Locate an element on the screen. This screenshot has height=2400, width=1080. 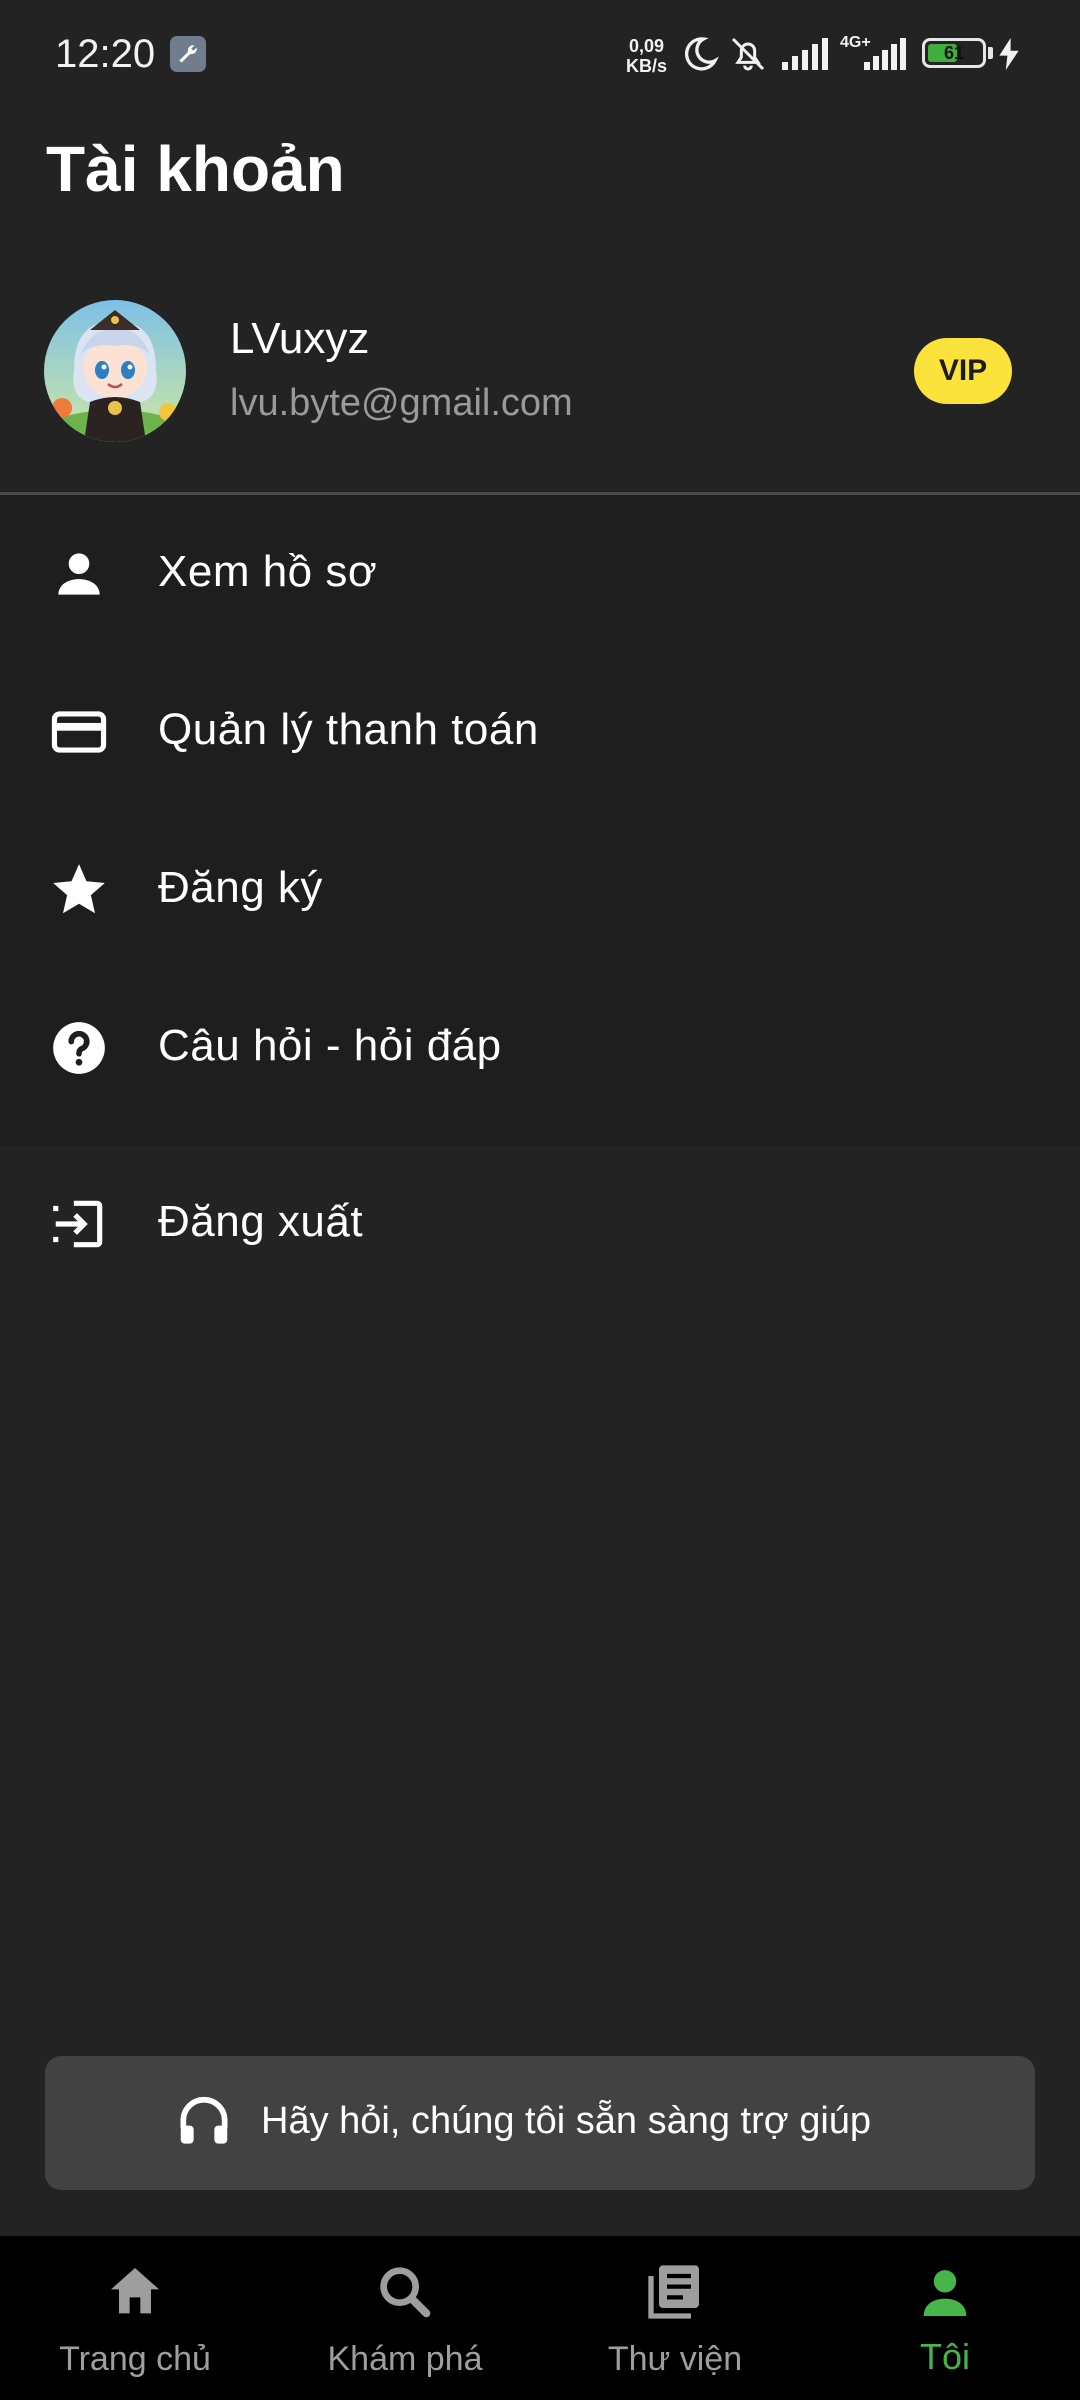
avatar is located at coordinates (115, 371).